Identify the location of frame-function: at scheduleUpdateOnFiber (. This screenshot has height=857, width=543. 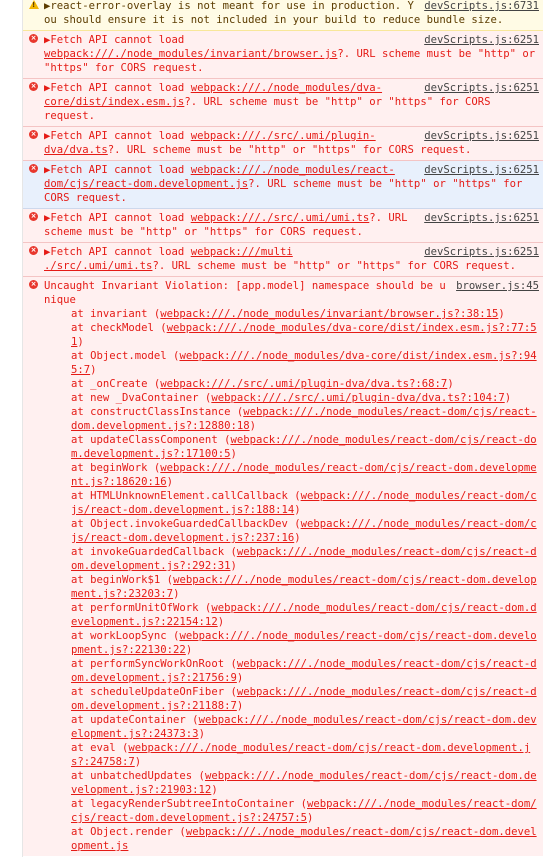
(154, 692).